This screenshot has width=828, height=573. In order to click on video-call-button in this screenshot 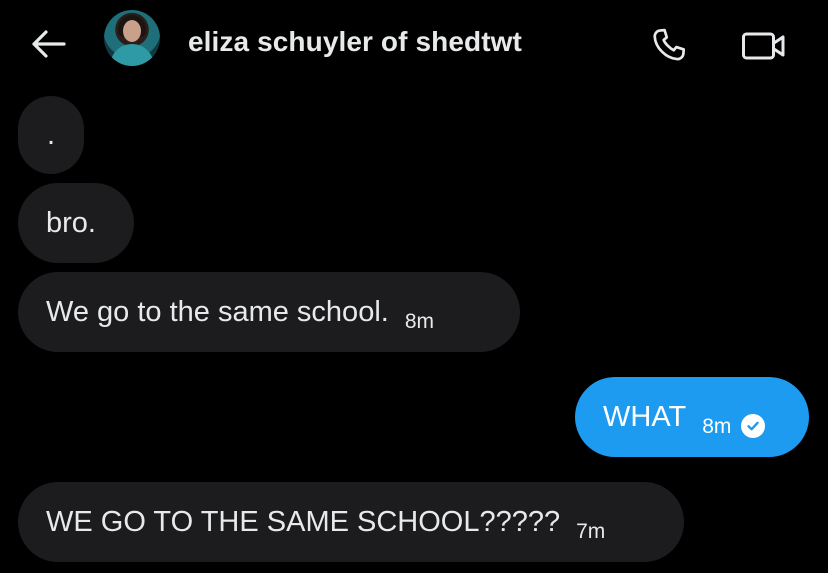, I will do `click(764, 46)`.